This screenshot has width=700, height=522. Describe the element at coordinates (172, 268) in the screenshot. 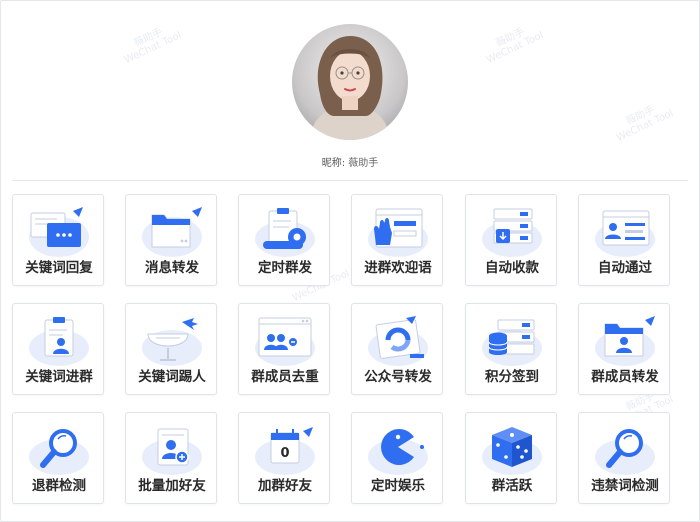

I see `feature-label: 消息转发` at that location.